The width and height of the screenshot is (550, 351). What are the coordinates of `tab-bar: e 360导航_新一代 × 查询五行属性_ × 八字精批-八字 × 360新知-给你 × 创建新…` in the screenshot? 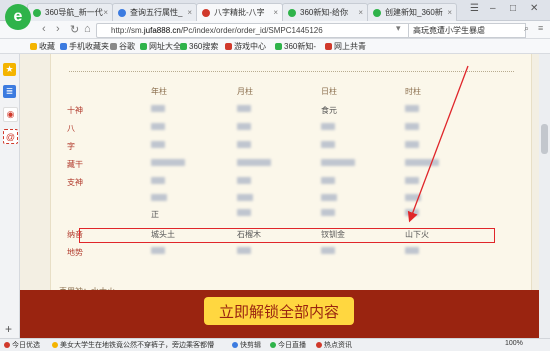 It's located at (275, 15).